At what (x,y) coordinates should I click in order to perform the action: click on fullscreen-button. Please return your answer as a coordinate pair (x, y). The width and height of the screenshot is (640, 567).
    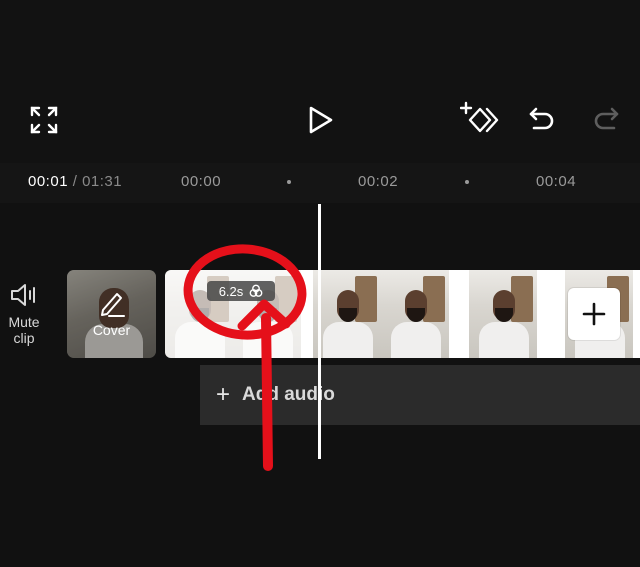
    Looking at the image, I should click on (44, 120).